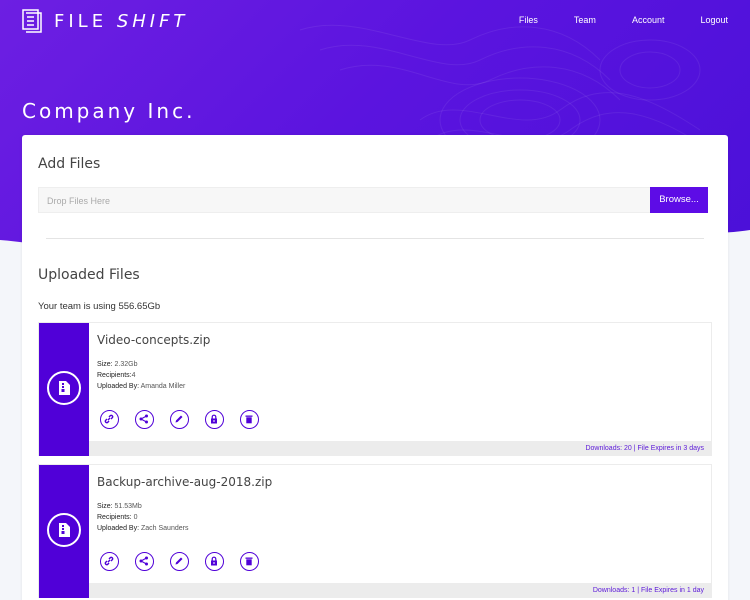  What do you see at coordinates (69, 164) in the screenshot?
I see `add-files-title: Add Files` at bounding box center [69, 164].